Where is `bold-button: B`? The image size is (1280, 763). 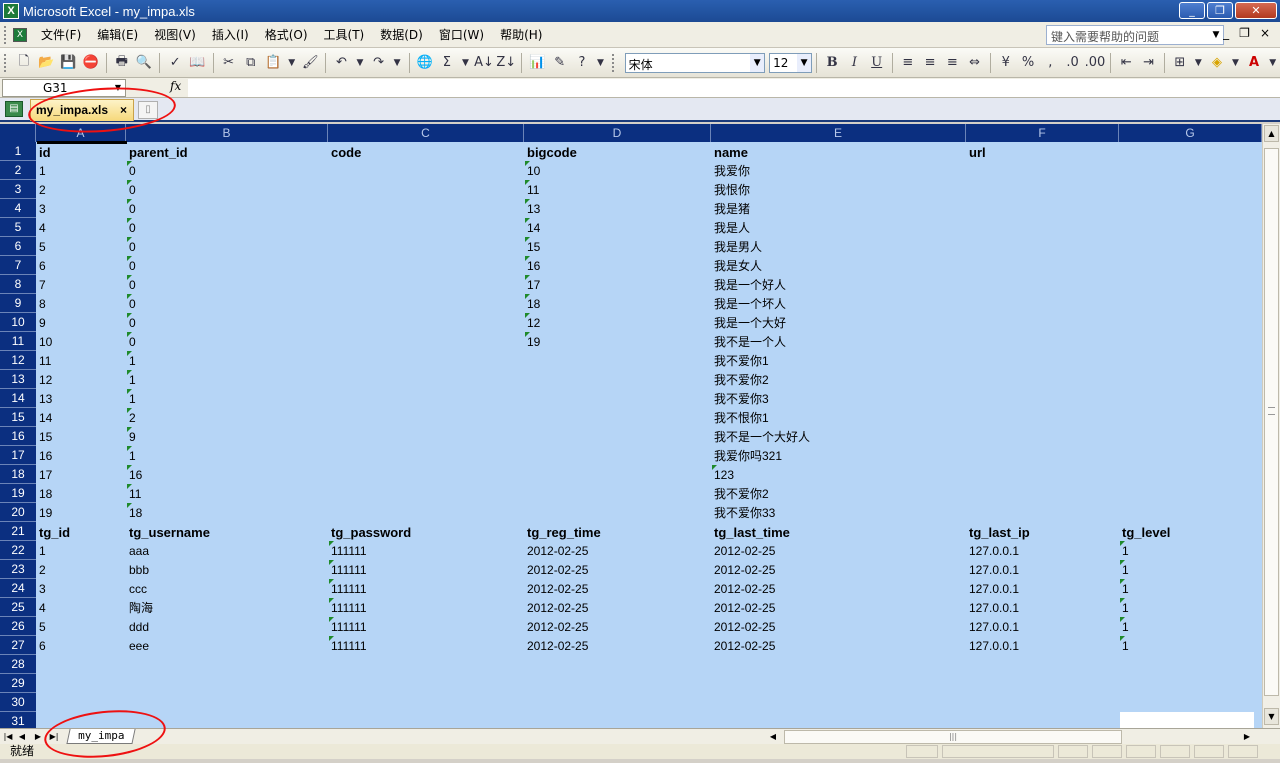
bold-button: B is located at coordinates (832, 63).